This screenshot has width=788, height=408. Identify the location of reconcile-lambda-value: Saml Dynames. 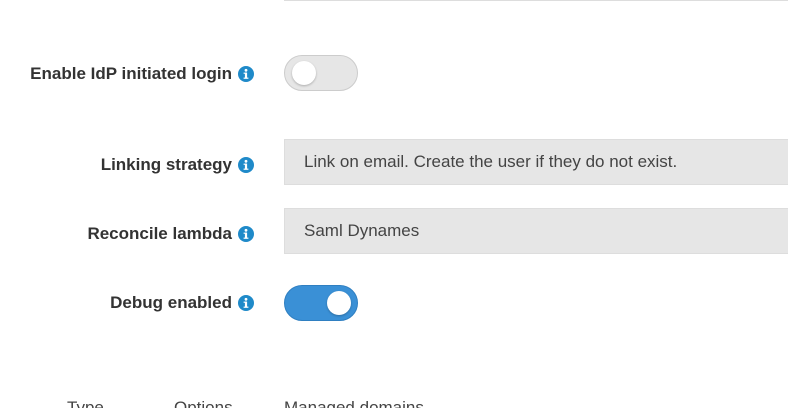
(362, 230).